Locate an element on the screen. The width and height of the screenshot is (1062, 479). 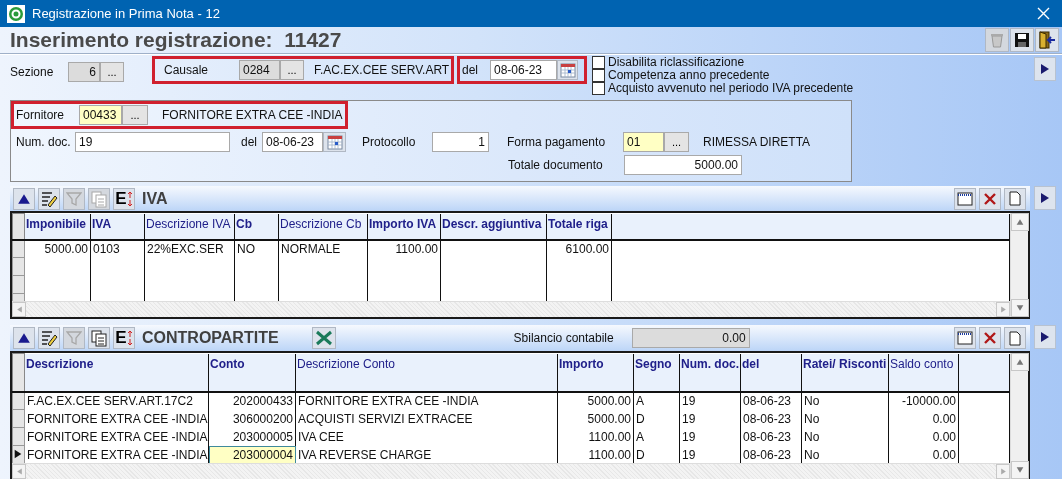
section-title: CONTROPARTITE is located at coordinates (210, 338).